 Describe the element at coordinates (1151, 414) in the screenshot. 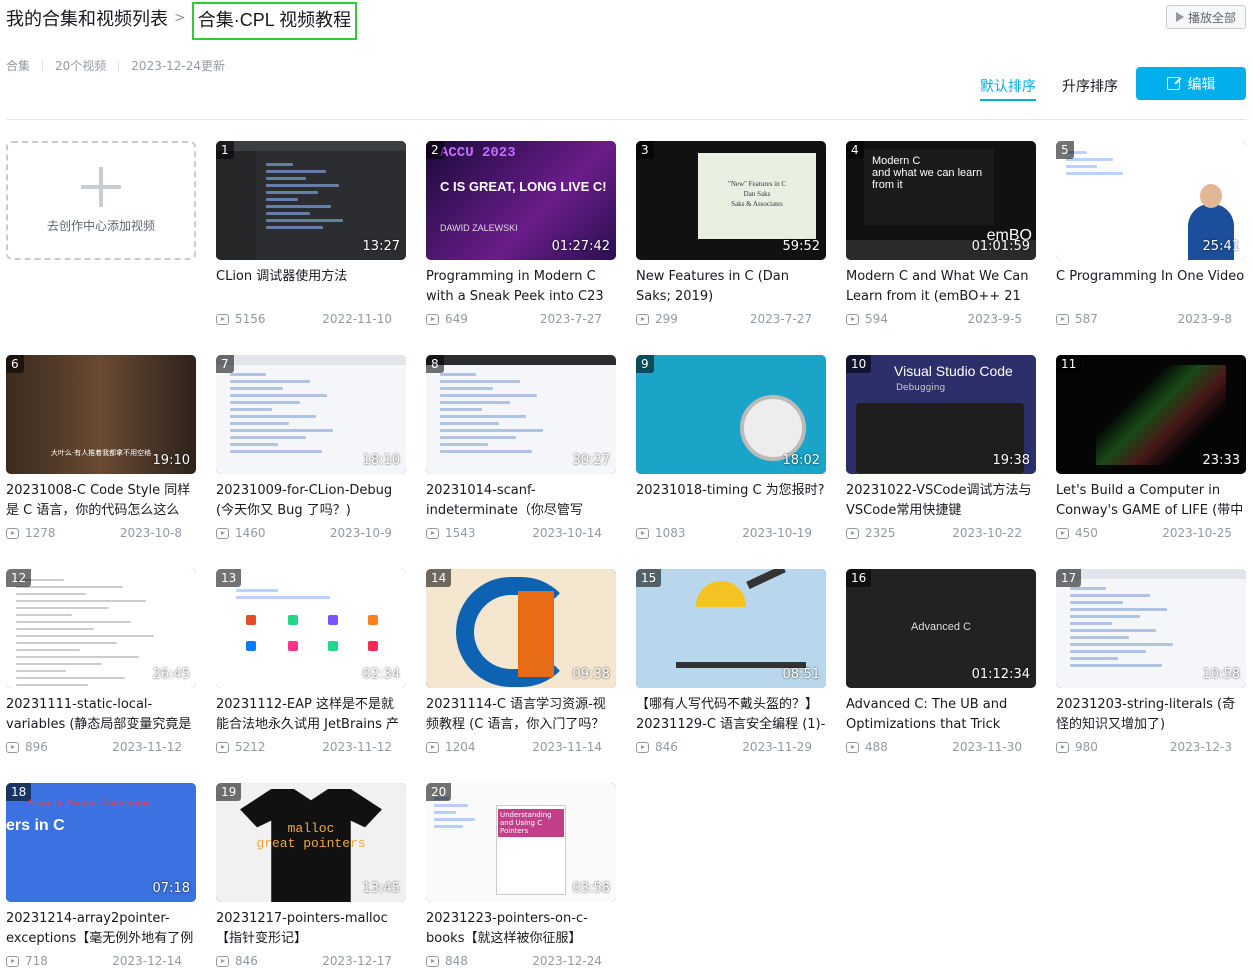

I see `video-thumbnail: 11 23:33` at that location.